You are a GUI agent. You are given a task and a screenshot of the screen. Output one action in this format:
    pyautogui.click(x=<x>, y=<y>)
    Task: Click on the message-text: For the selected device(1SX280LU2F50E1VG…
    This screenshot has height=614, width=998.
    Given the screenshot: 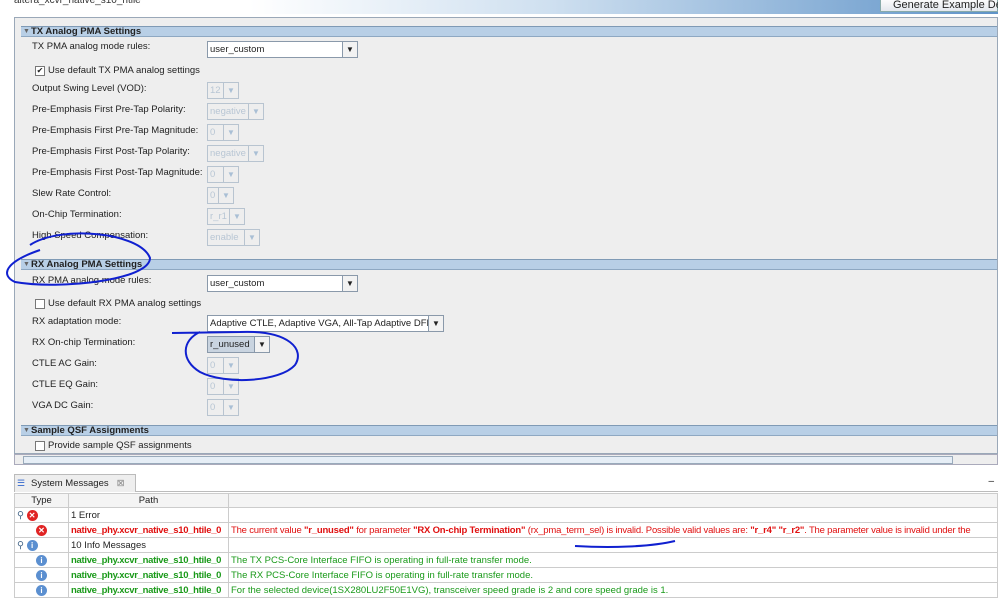 What is the action you would take?
    pyautogui.click(x=613, y=590)
    